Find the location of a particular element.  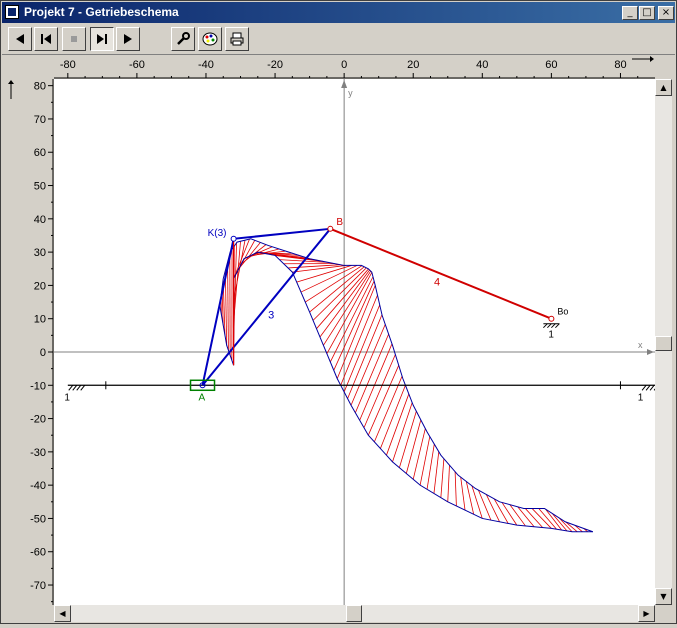

y-tick-label: -60 is located at coordinates (38, 553).